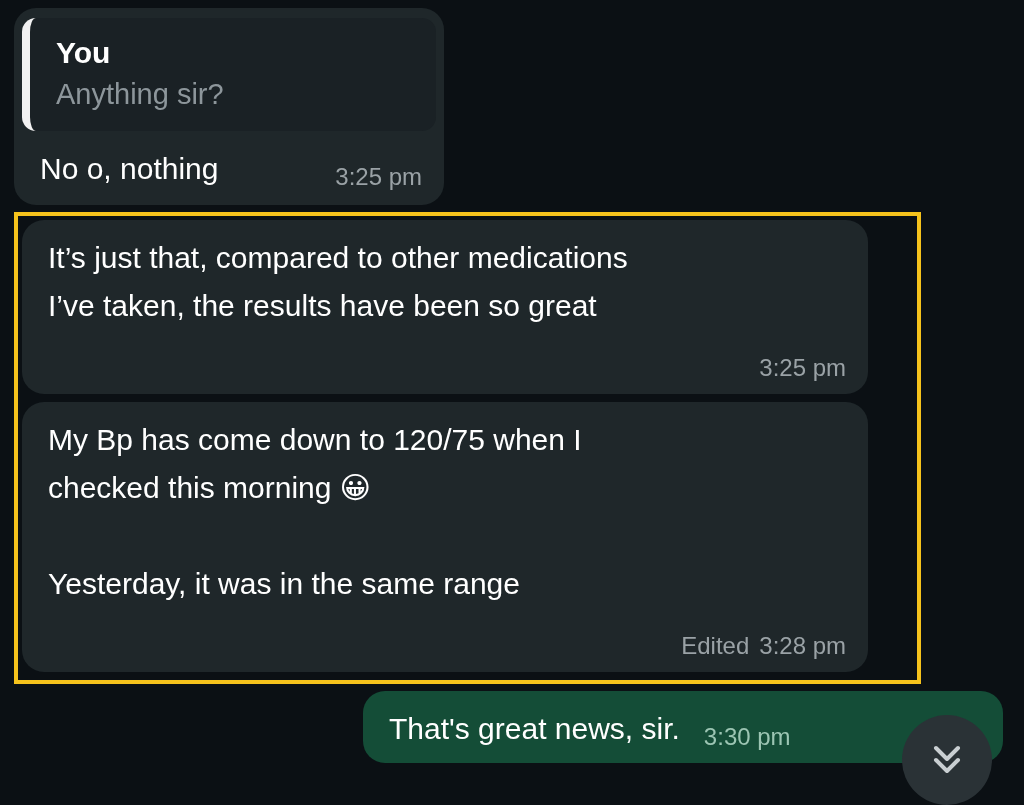  I want to click on message-text: It’s just that, compared to other medications I’ve taken, the results have been so great, so click(338, 282).